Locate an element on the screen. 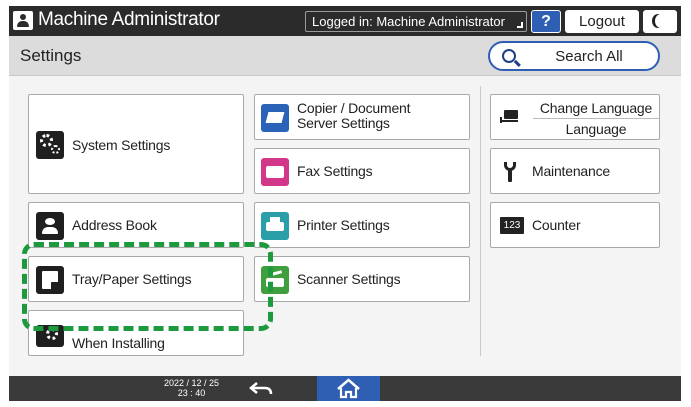 This screenshot has height=407, width=691. back-arrow-icon is located at coordinates (261, 388).